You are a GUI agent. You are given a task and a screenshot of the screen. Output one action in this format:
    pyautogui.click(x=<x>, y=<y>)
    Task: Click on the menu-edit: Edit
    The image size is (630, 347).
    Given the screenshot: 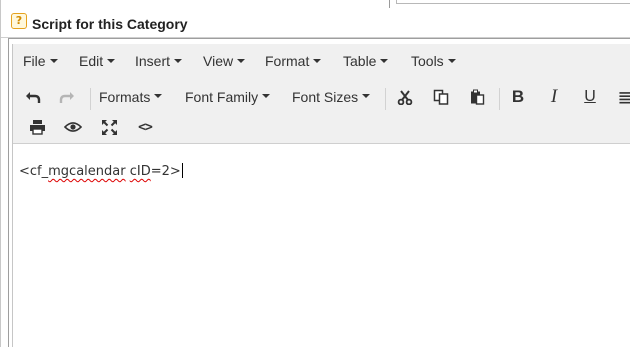 What is the action you would take?
    pyautogui.click(x=97, y=61)
    